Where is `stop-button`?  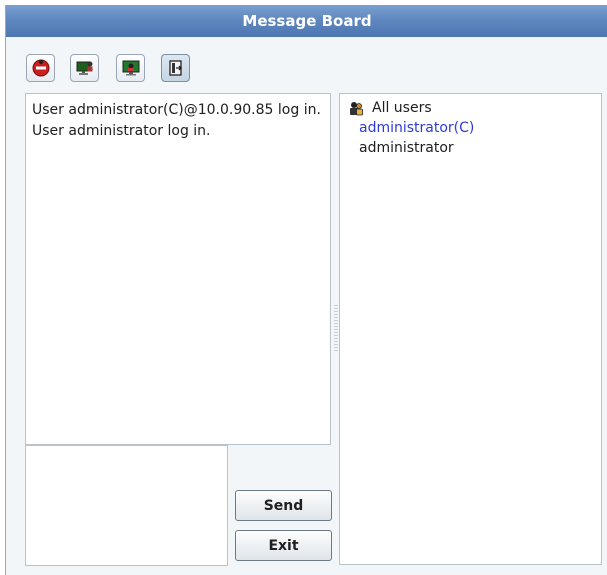 stop-button is located at coordinates (40, 68).